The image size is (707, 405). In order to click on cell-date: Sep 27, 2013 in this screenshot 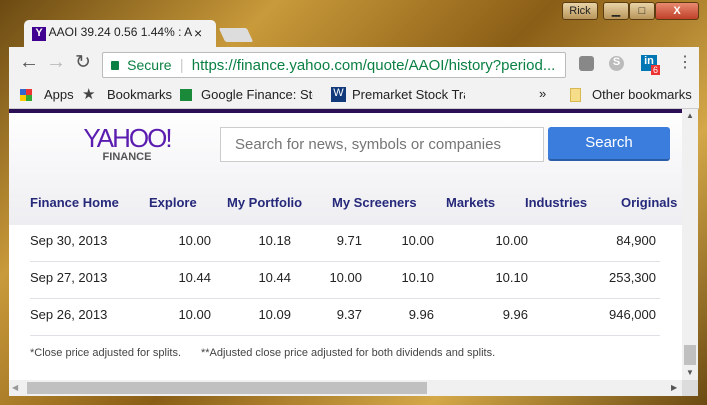, I will do `click(69, 277)`.